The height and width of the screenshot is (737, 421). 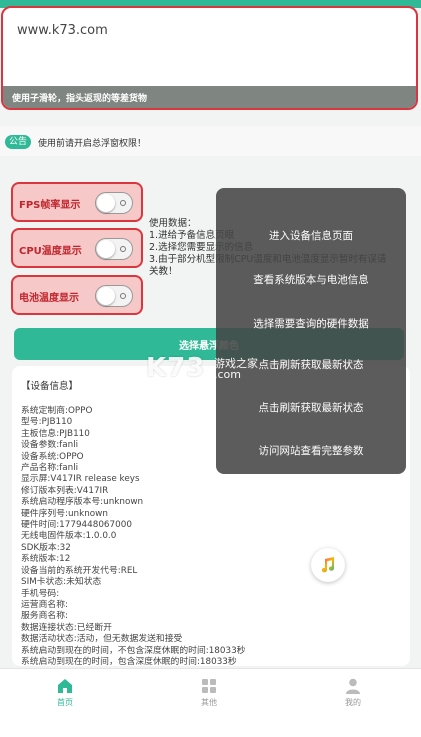 I want to click on nav-other-label: 其他, so click(x=209, y=702).